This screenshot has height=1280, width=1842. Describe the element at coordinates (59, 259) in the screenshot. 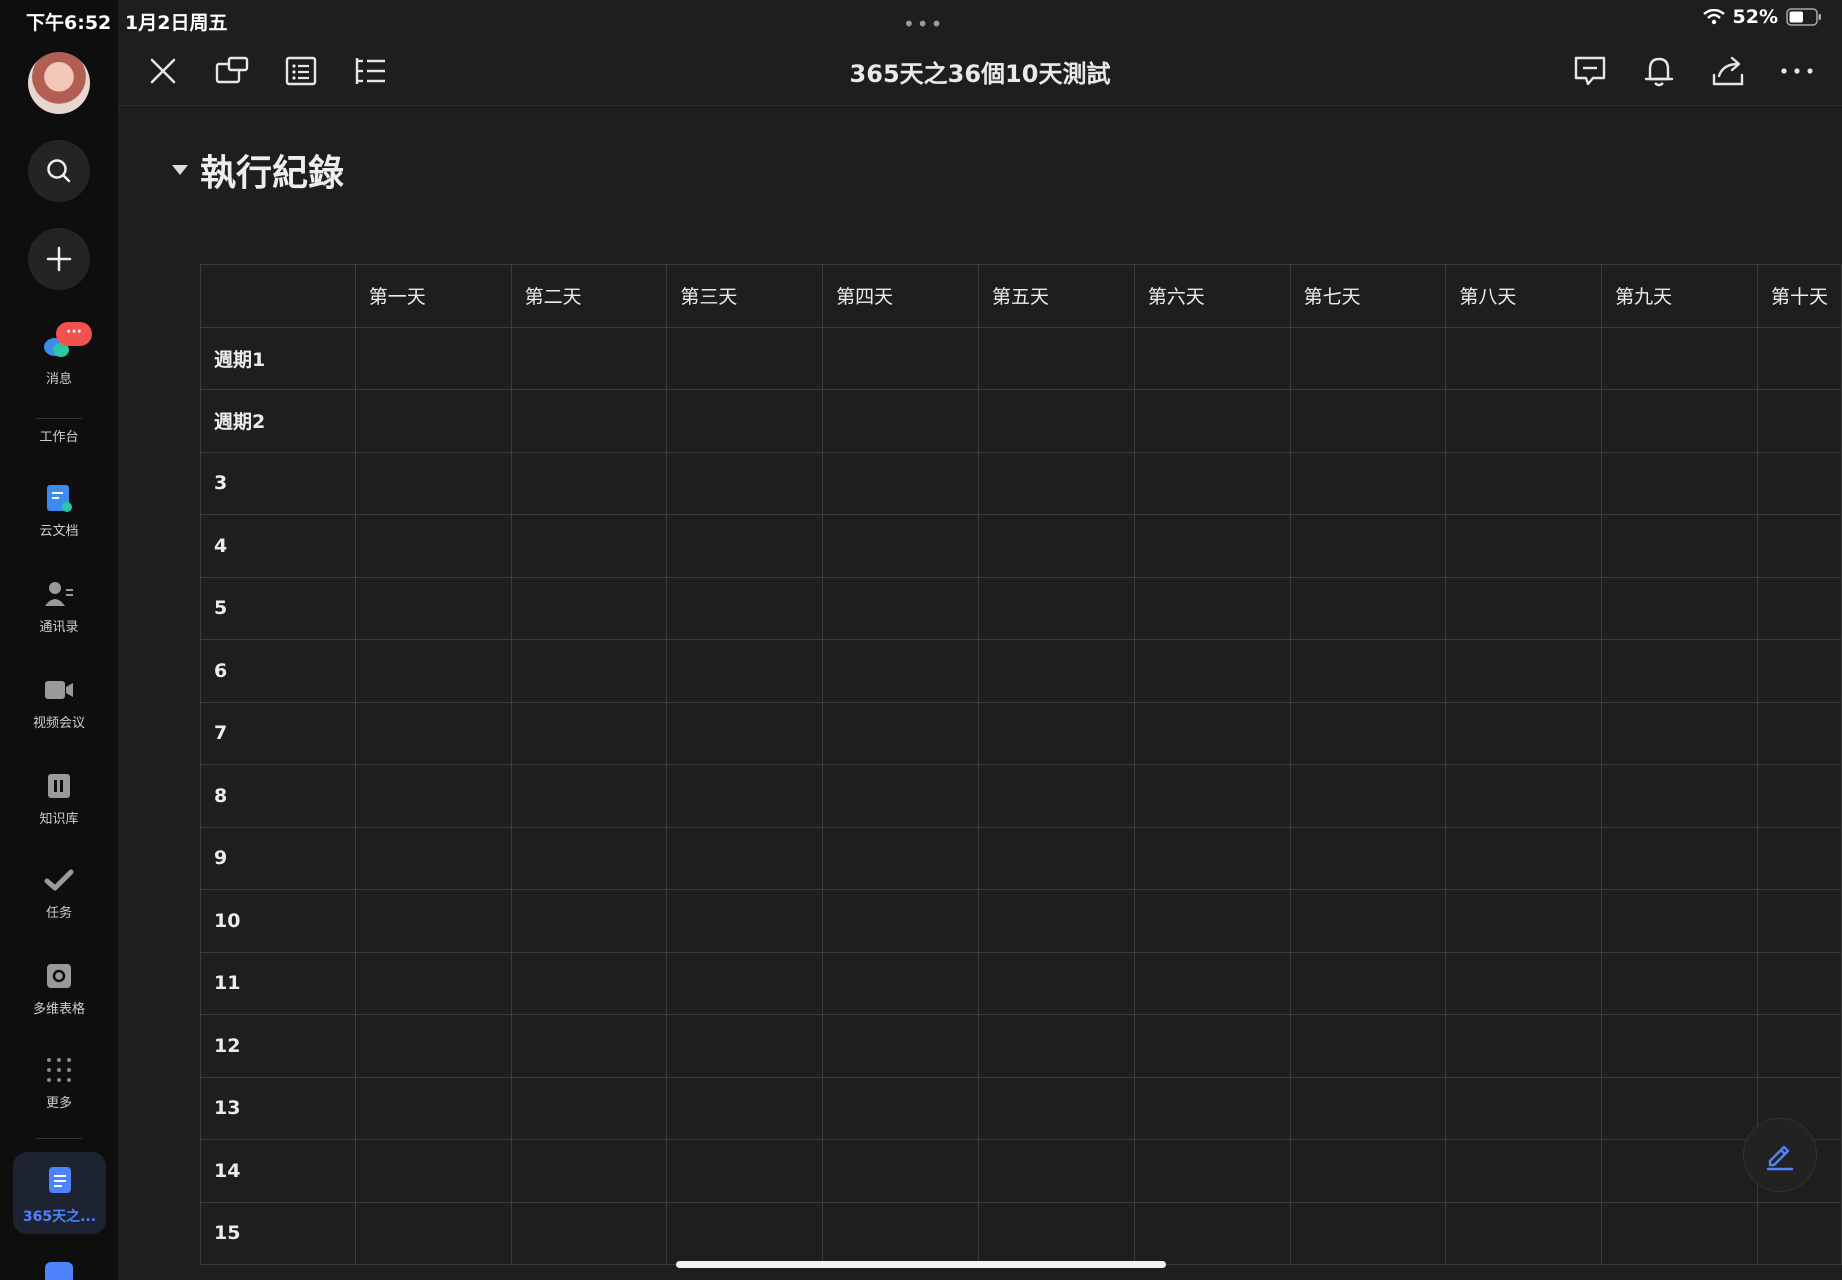

I see `create-button` at that location.